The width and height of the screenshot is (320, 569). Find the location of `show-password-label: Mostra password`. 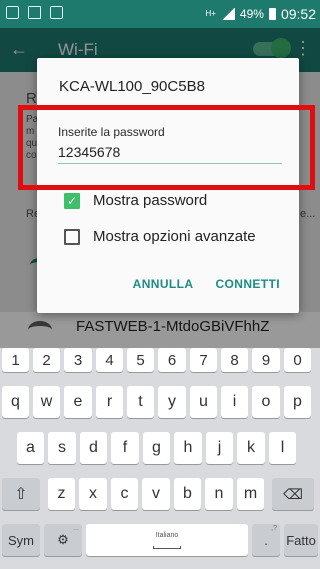

show-password-label: Mostra password is located at coordinates (150, 200).